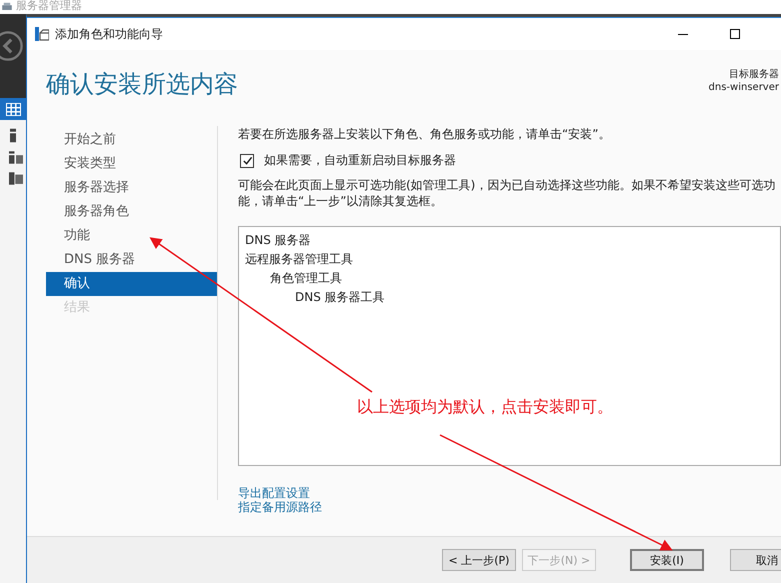  Describe the element at coordinates (131, 236) in the screenshot. I see `wizard-step: 功能` at that location.